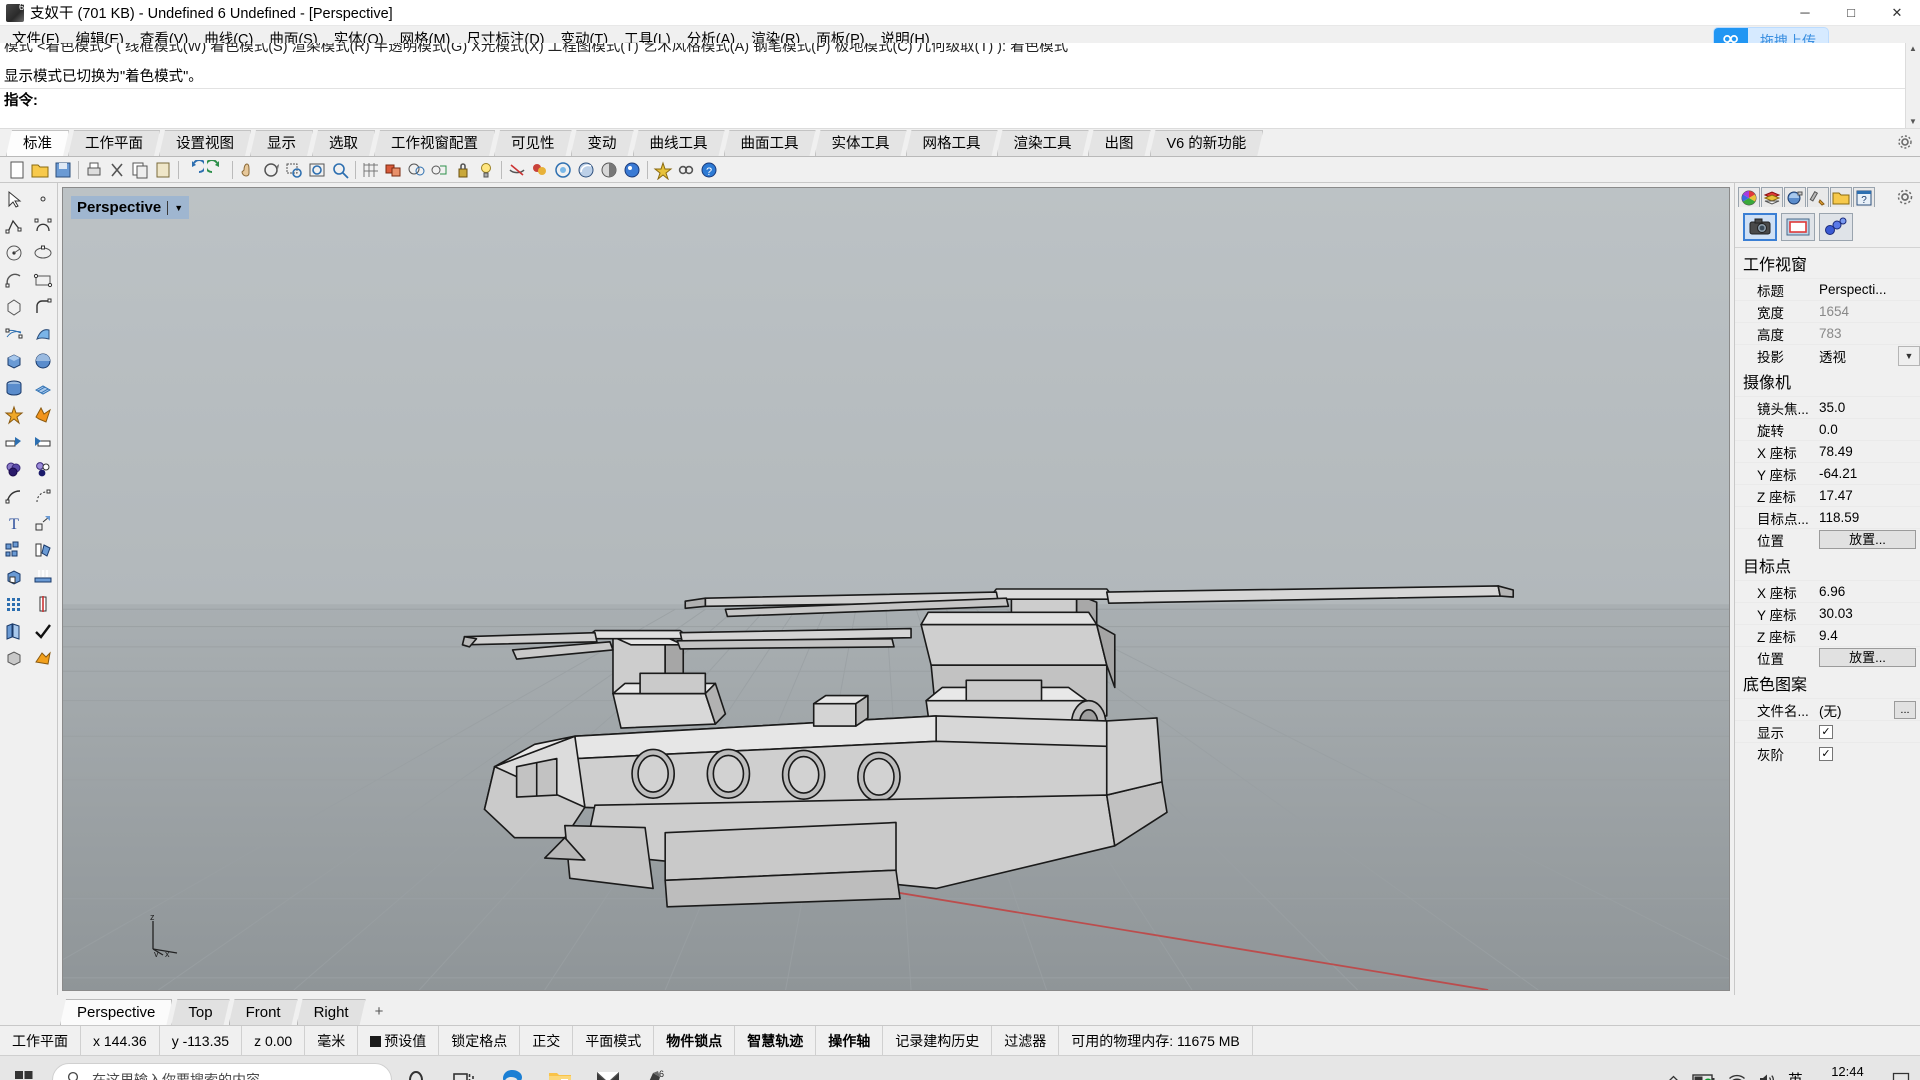 This screenshot has height=1080, width=1920. What do you see at coordinates (43, 360) in the screenshot?
I see `sphere-solid-icon` at bounding box center [43, 360].